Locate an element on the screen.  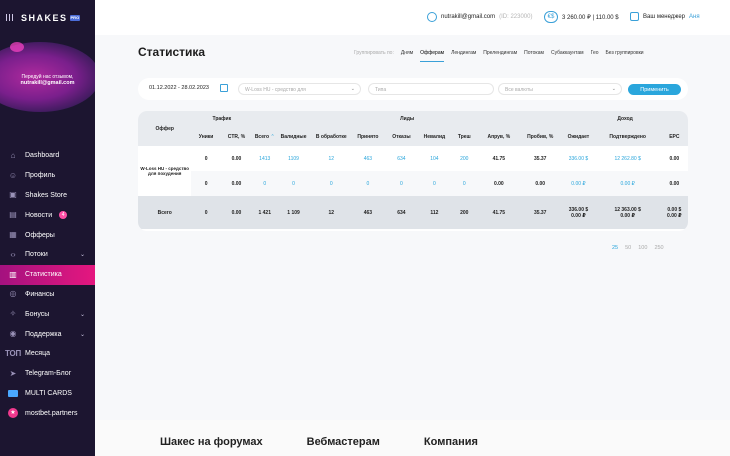
page-size-25: 25 is located at coordinates (615, 248).